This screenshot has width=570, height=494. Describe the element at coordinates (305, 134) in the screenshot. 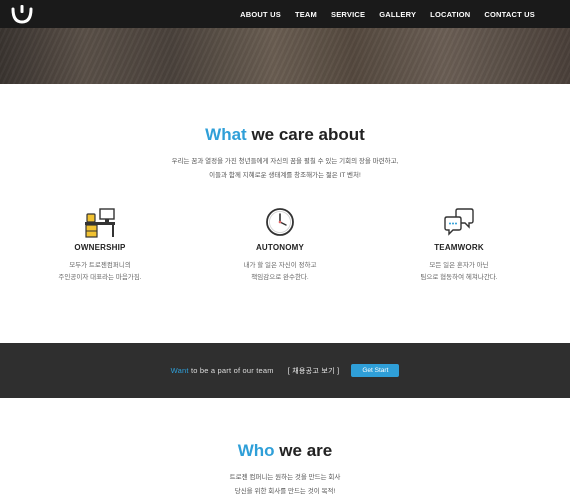

I see `about-title-rest: we care about` at that location.